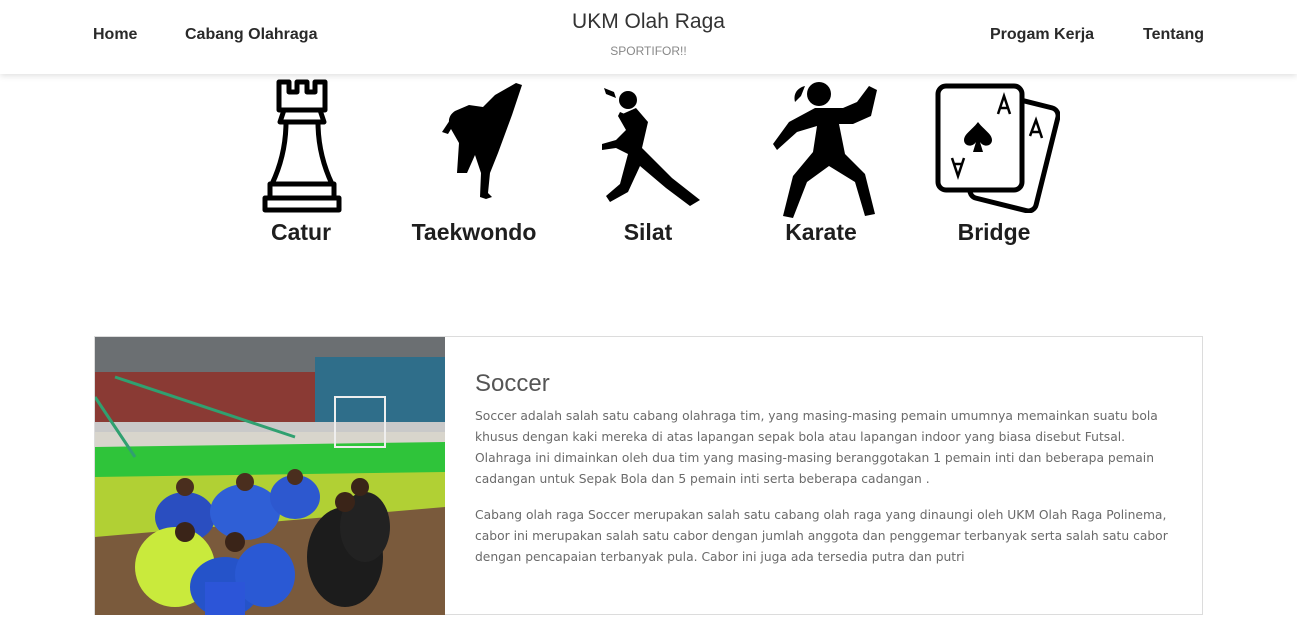  Describe the element at coordinates (301, 232) in the screenshot. I see `sport-label: Catur` at that location.